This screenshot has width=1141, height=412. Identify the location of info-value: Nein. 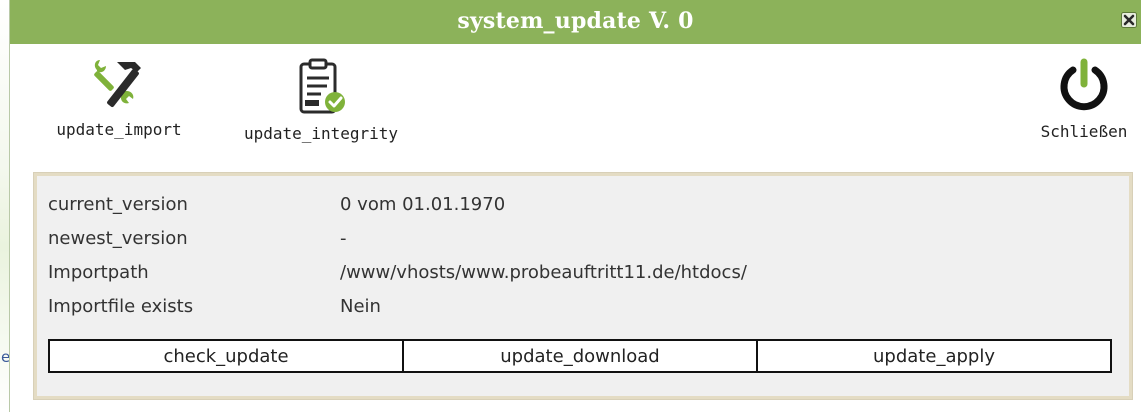
(360, 306).